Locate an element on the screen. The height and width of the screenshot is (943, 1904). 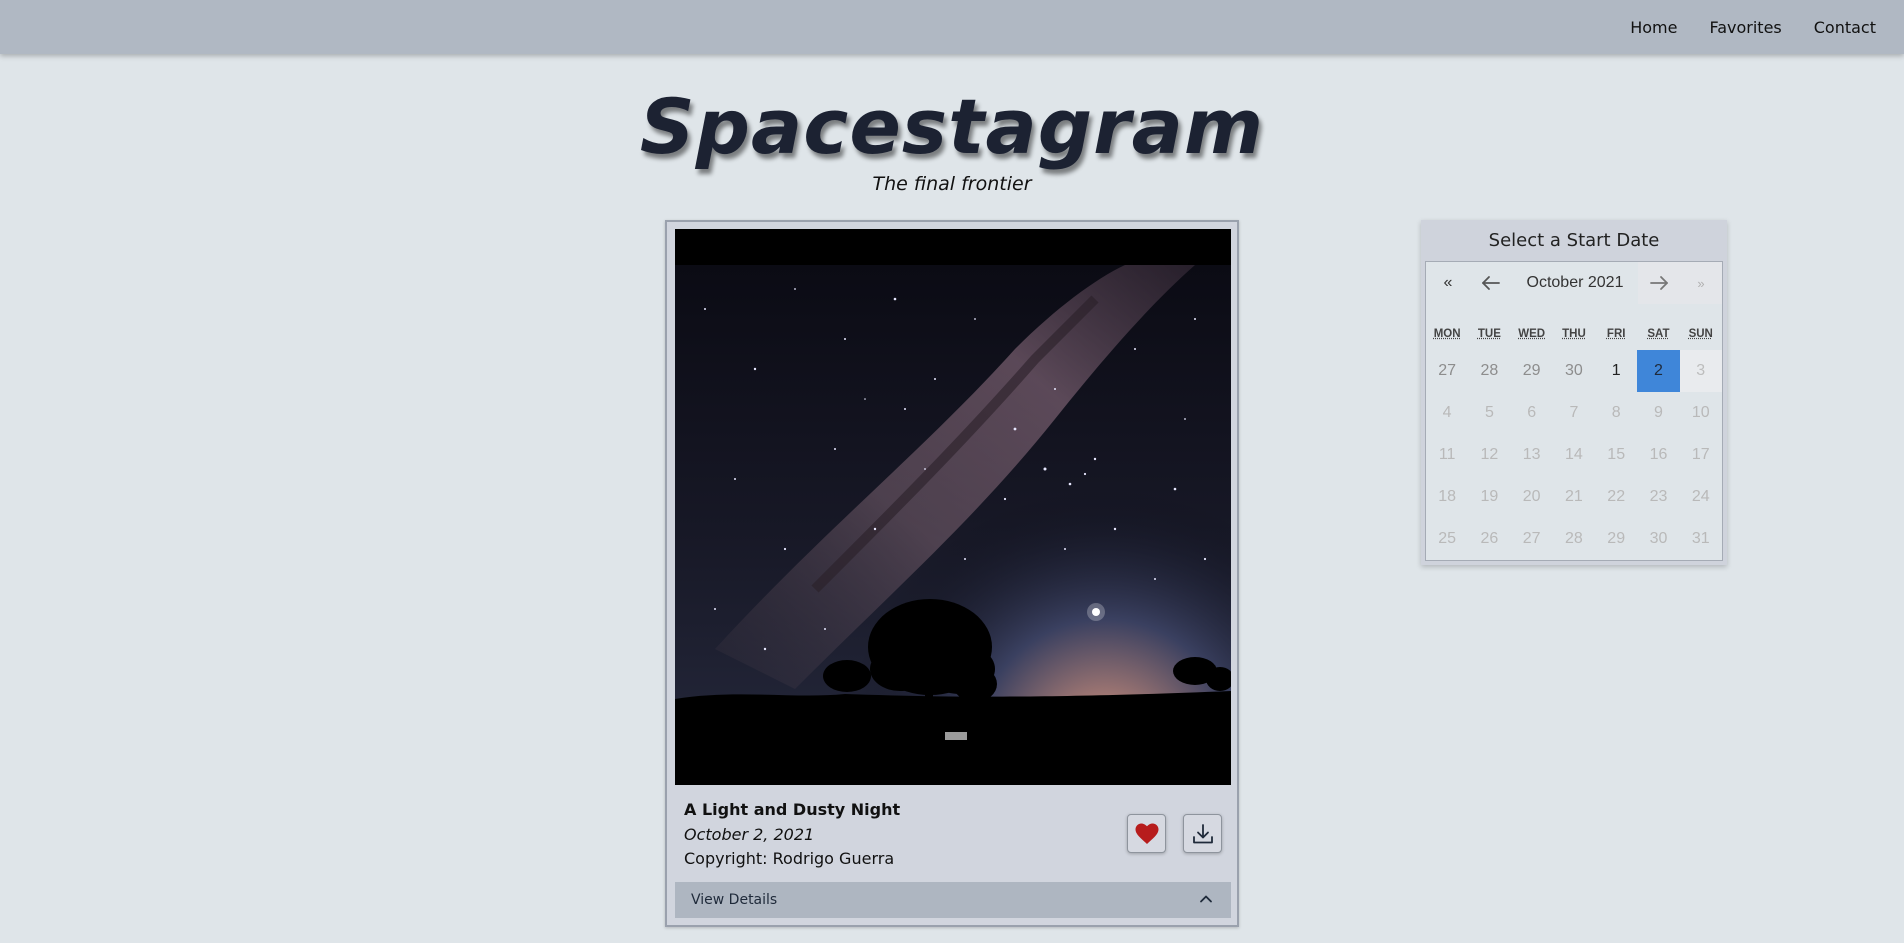
weekday-label: TUE is located at coordinates (1489, 334).